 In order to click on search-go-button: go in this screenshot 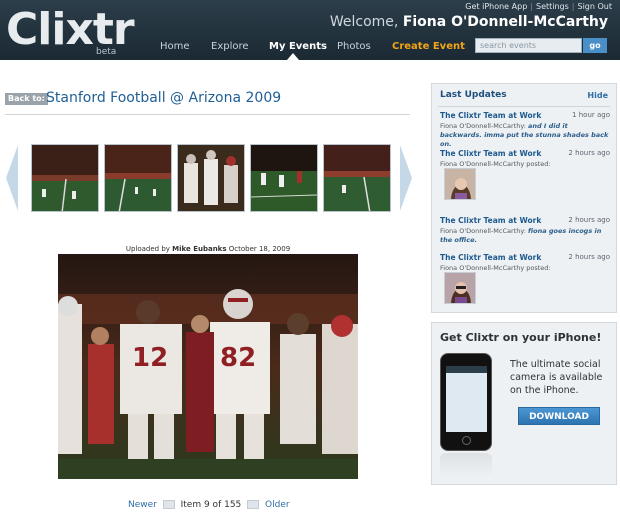, I will do `click(595, 45)`.